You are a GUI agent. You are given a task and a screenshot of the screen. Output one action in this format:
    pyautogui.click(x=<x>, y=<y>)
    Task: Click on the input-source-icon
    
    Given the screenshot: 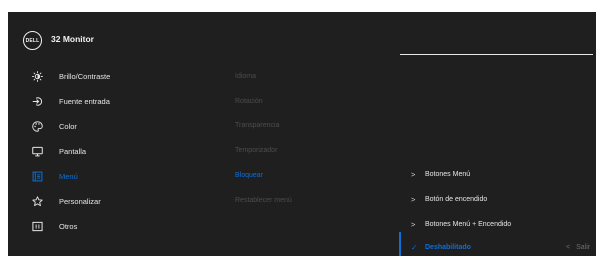 What is the action you would take?
    pyautogui.click(x=37, y=101)
    